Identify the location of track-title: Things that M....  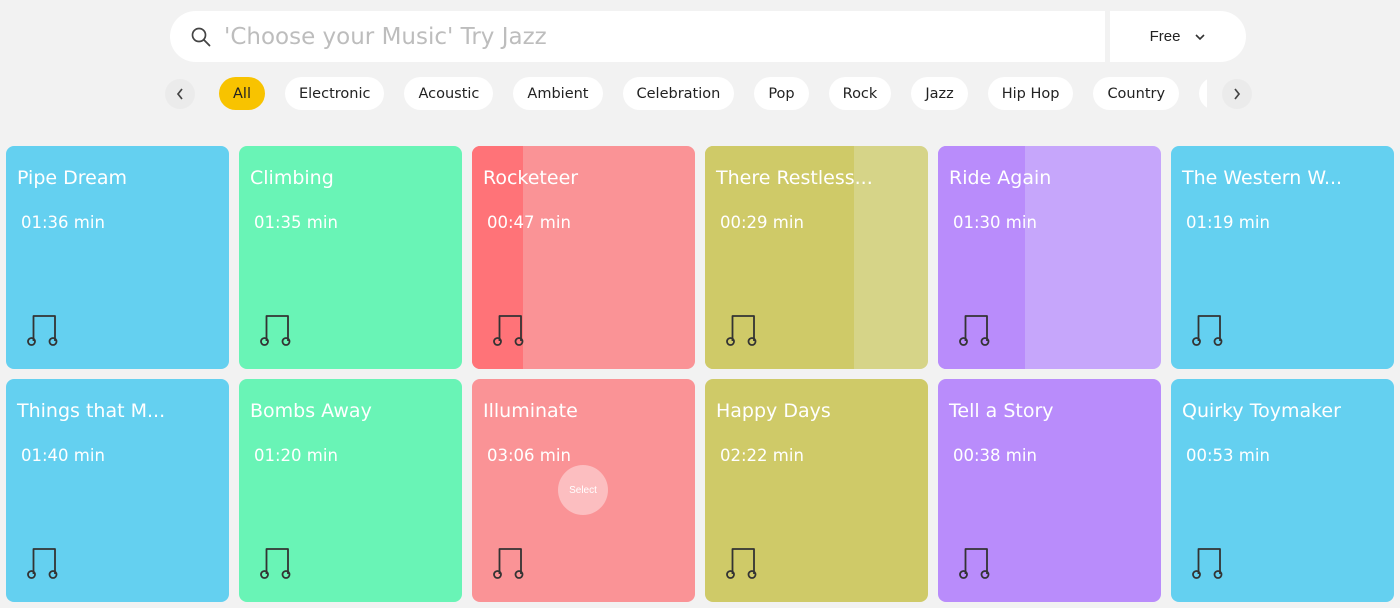
(91, 411).